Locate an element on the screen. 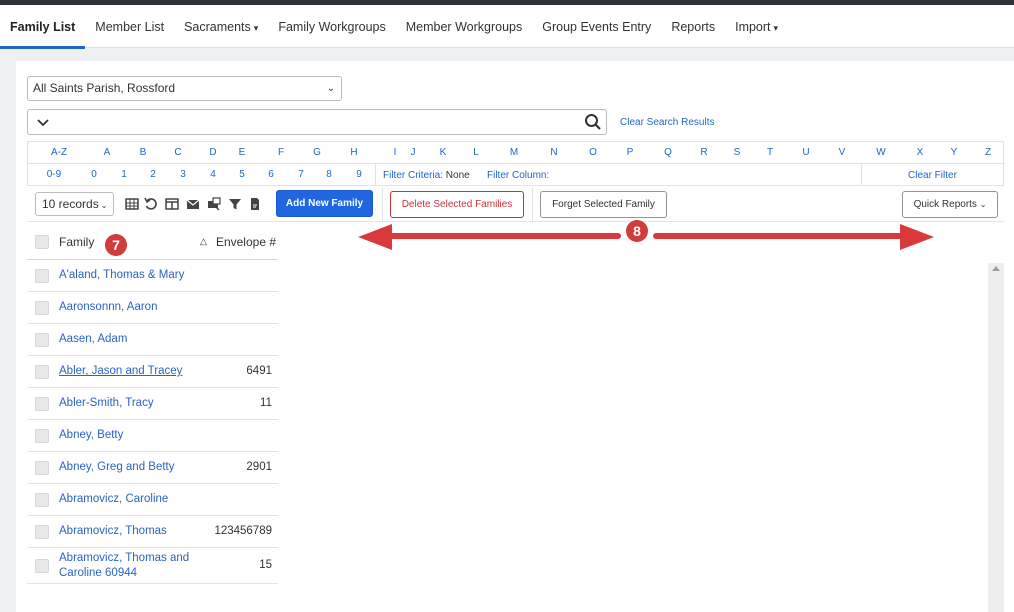 The image size is (1014, 612). forget-selected-family-button: Forget Selected Family is located at coordinates (603, 204).